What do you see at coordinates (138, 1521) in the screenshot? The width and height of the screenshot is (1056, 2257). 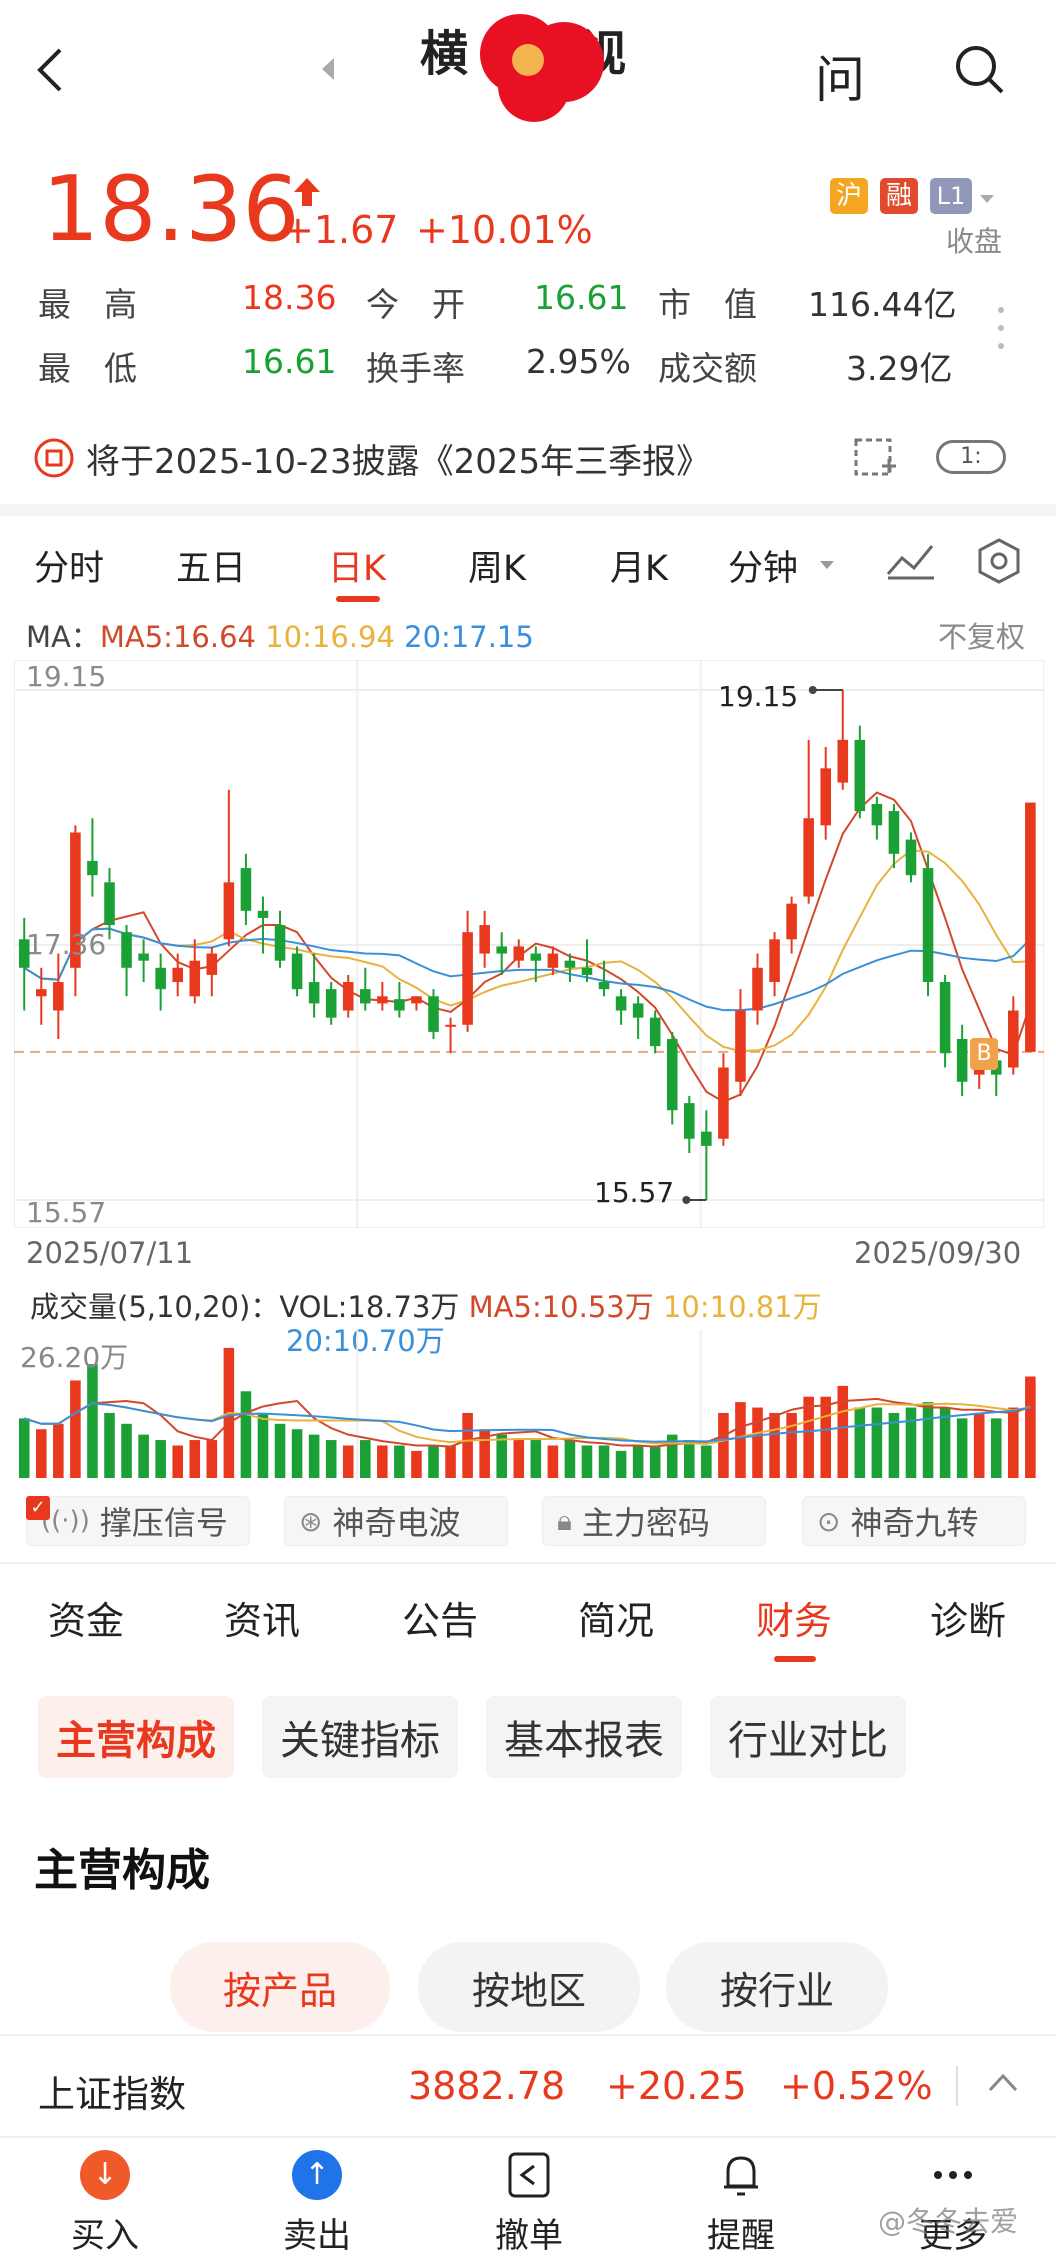 I see `indicator-support-resistance: ((·)) 撑压信号` at bounding box center [138, 1521].